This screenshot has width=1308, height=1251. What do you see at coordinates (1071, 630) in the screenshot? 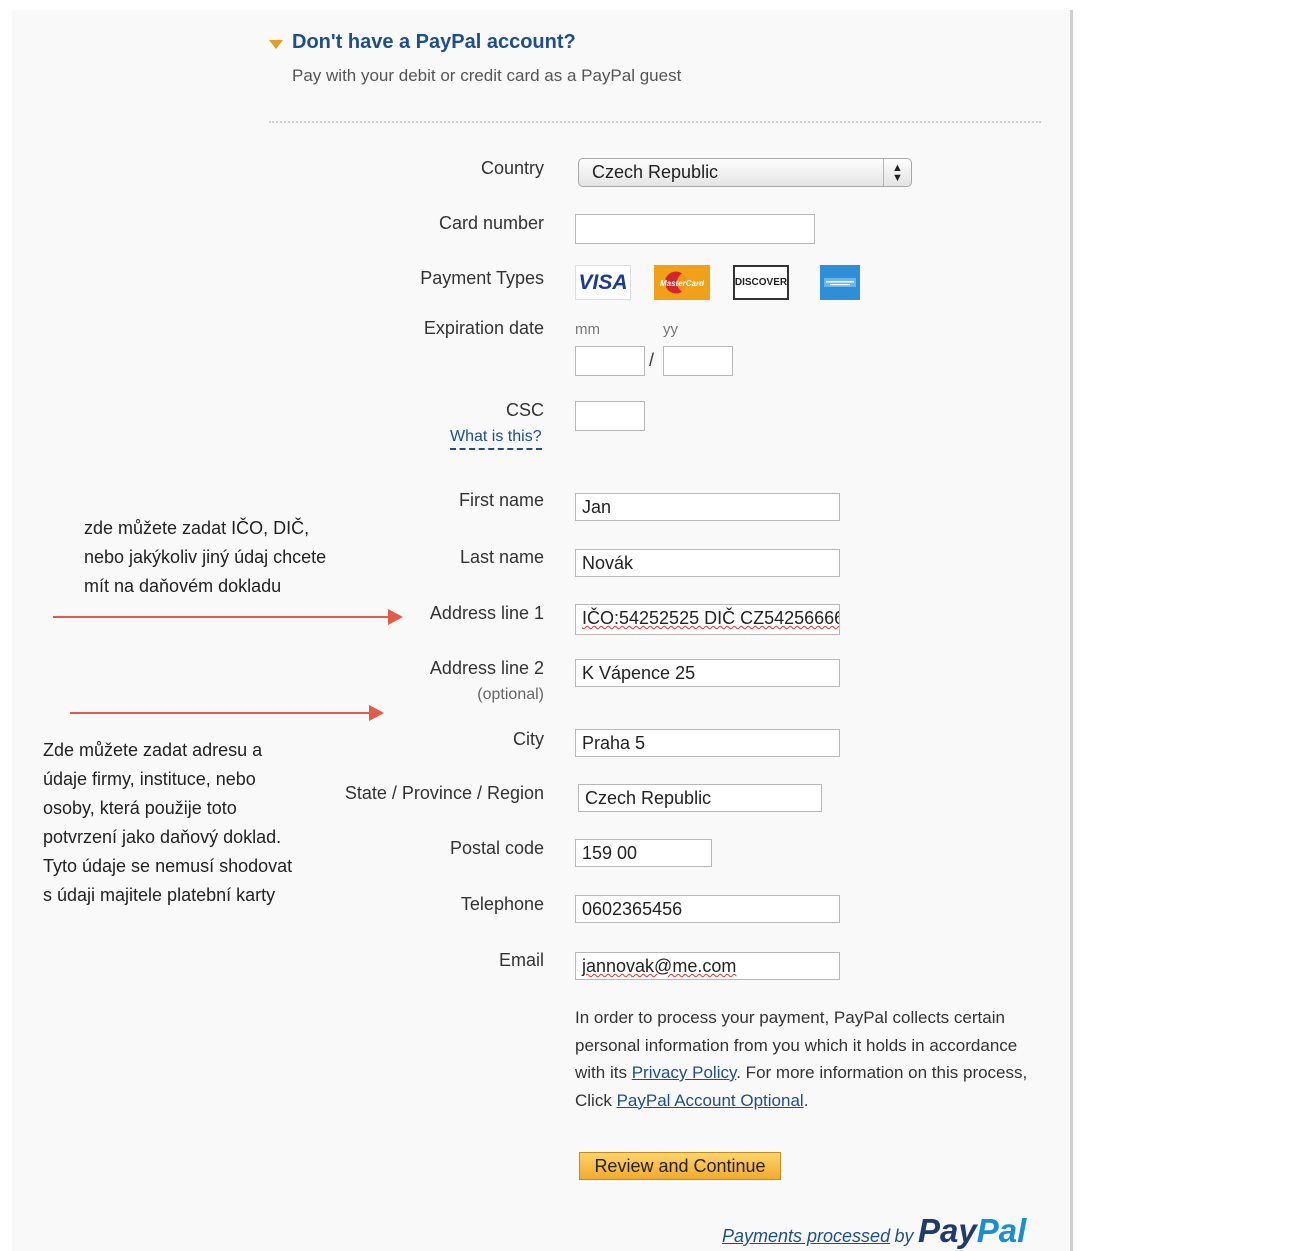
I see `vertical-divider` at bounding box center [1071, 630].